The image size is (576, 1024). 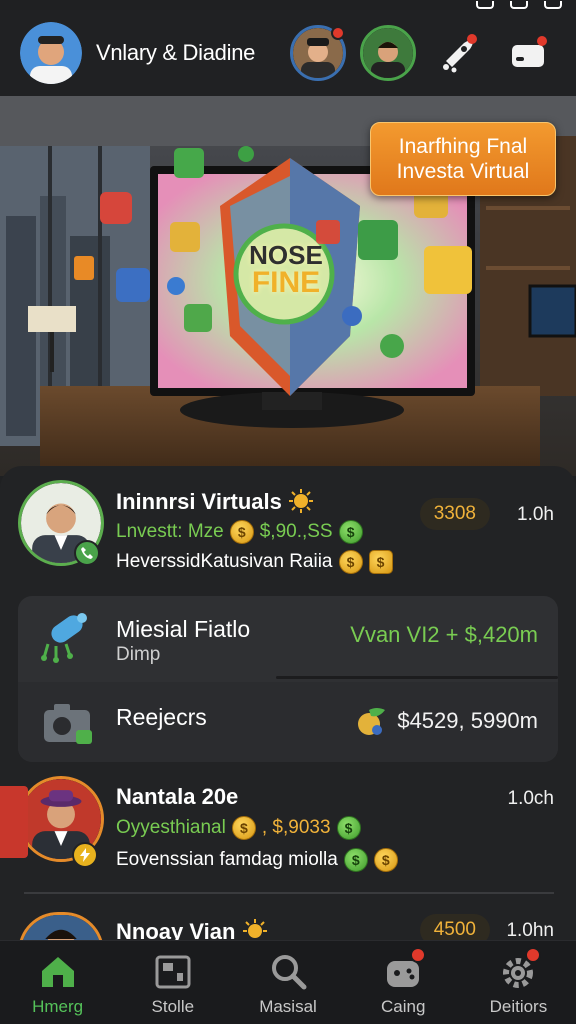 What do you see at coordinates (161, 717) in the screenshot?
I see `stat-title-secondary: Reejecrs` at bounding box center [161, 717].